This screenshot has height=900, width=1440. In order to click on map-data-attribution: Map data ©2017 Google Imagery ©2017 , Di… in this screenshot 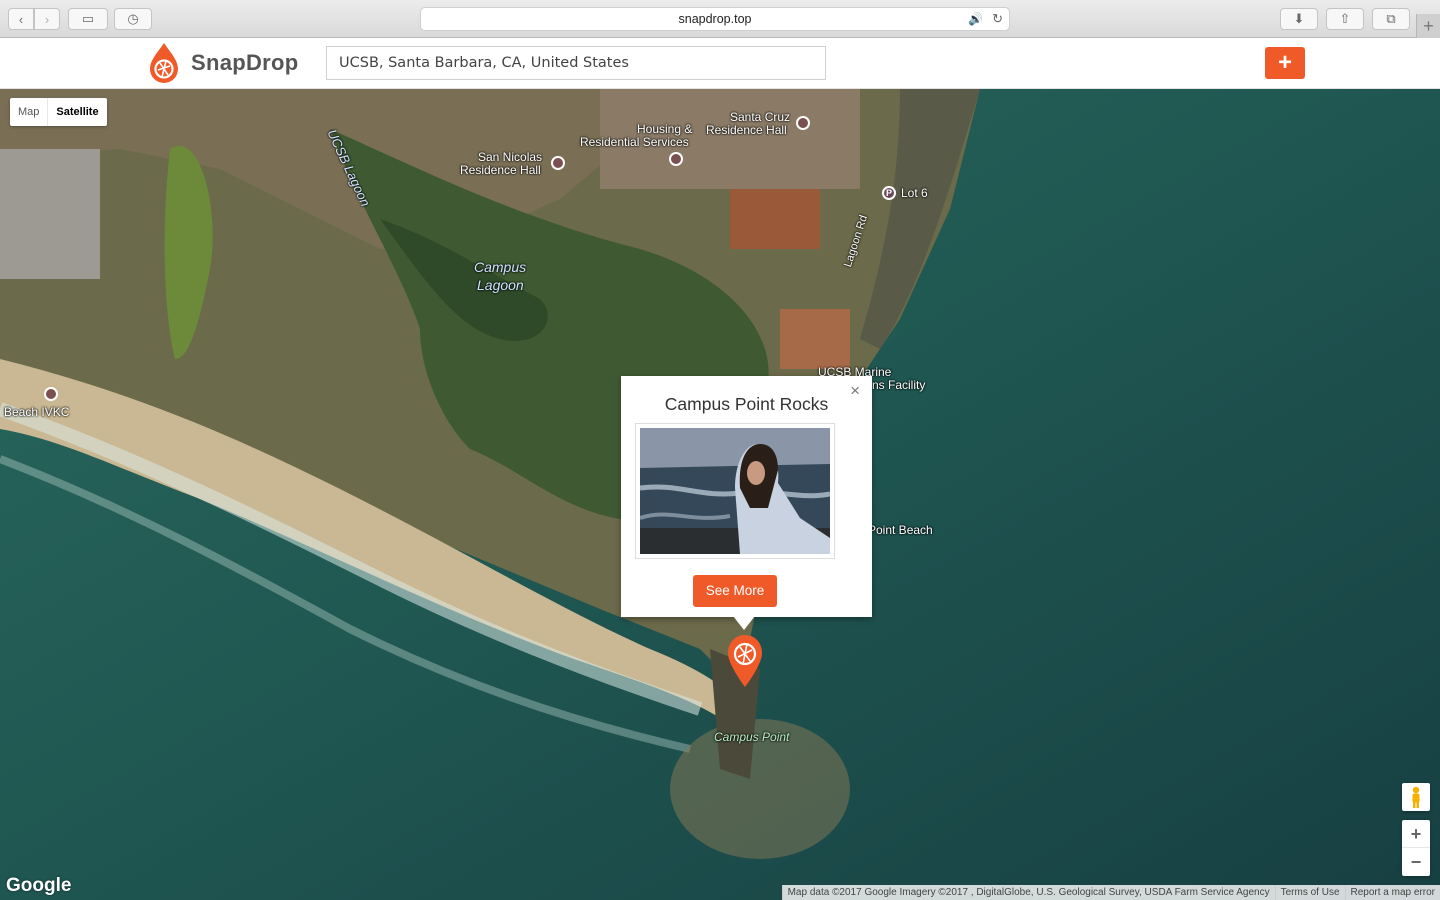, I will do `click(1028, 892)`.